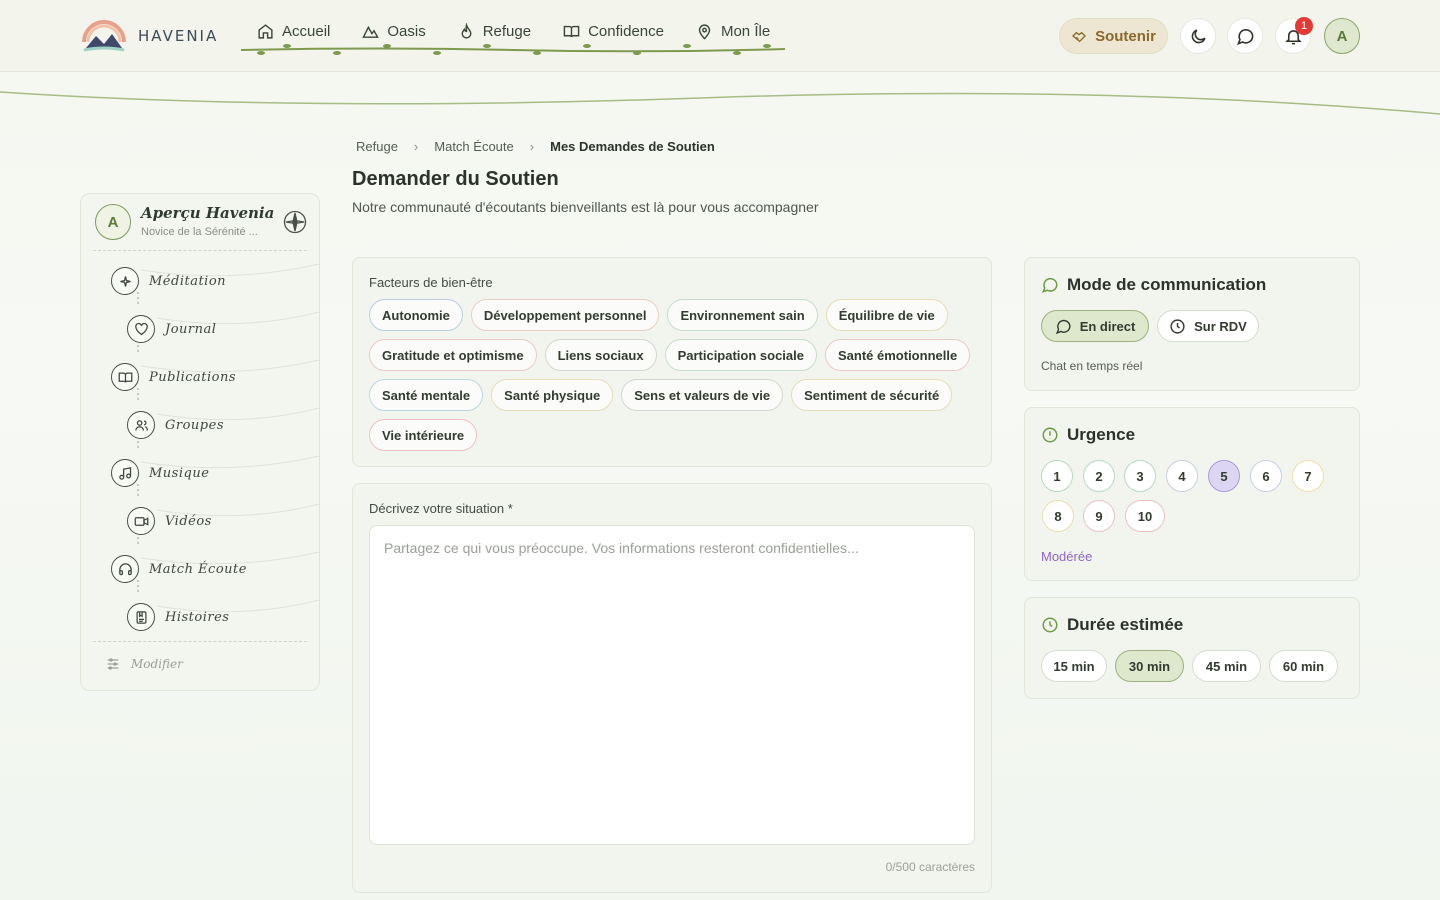  I want to click on support-button: Soutenir, so click(1113, 36).